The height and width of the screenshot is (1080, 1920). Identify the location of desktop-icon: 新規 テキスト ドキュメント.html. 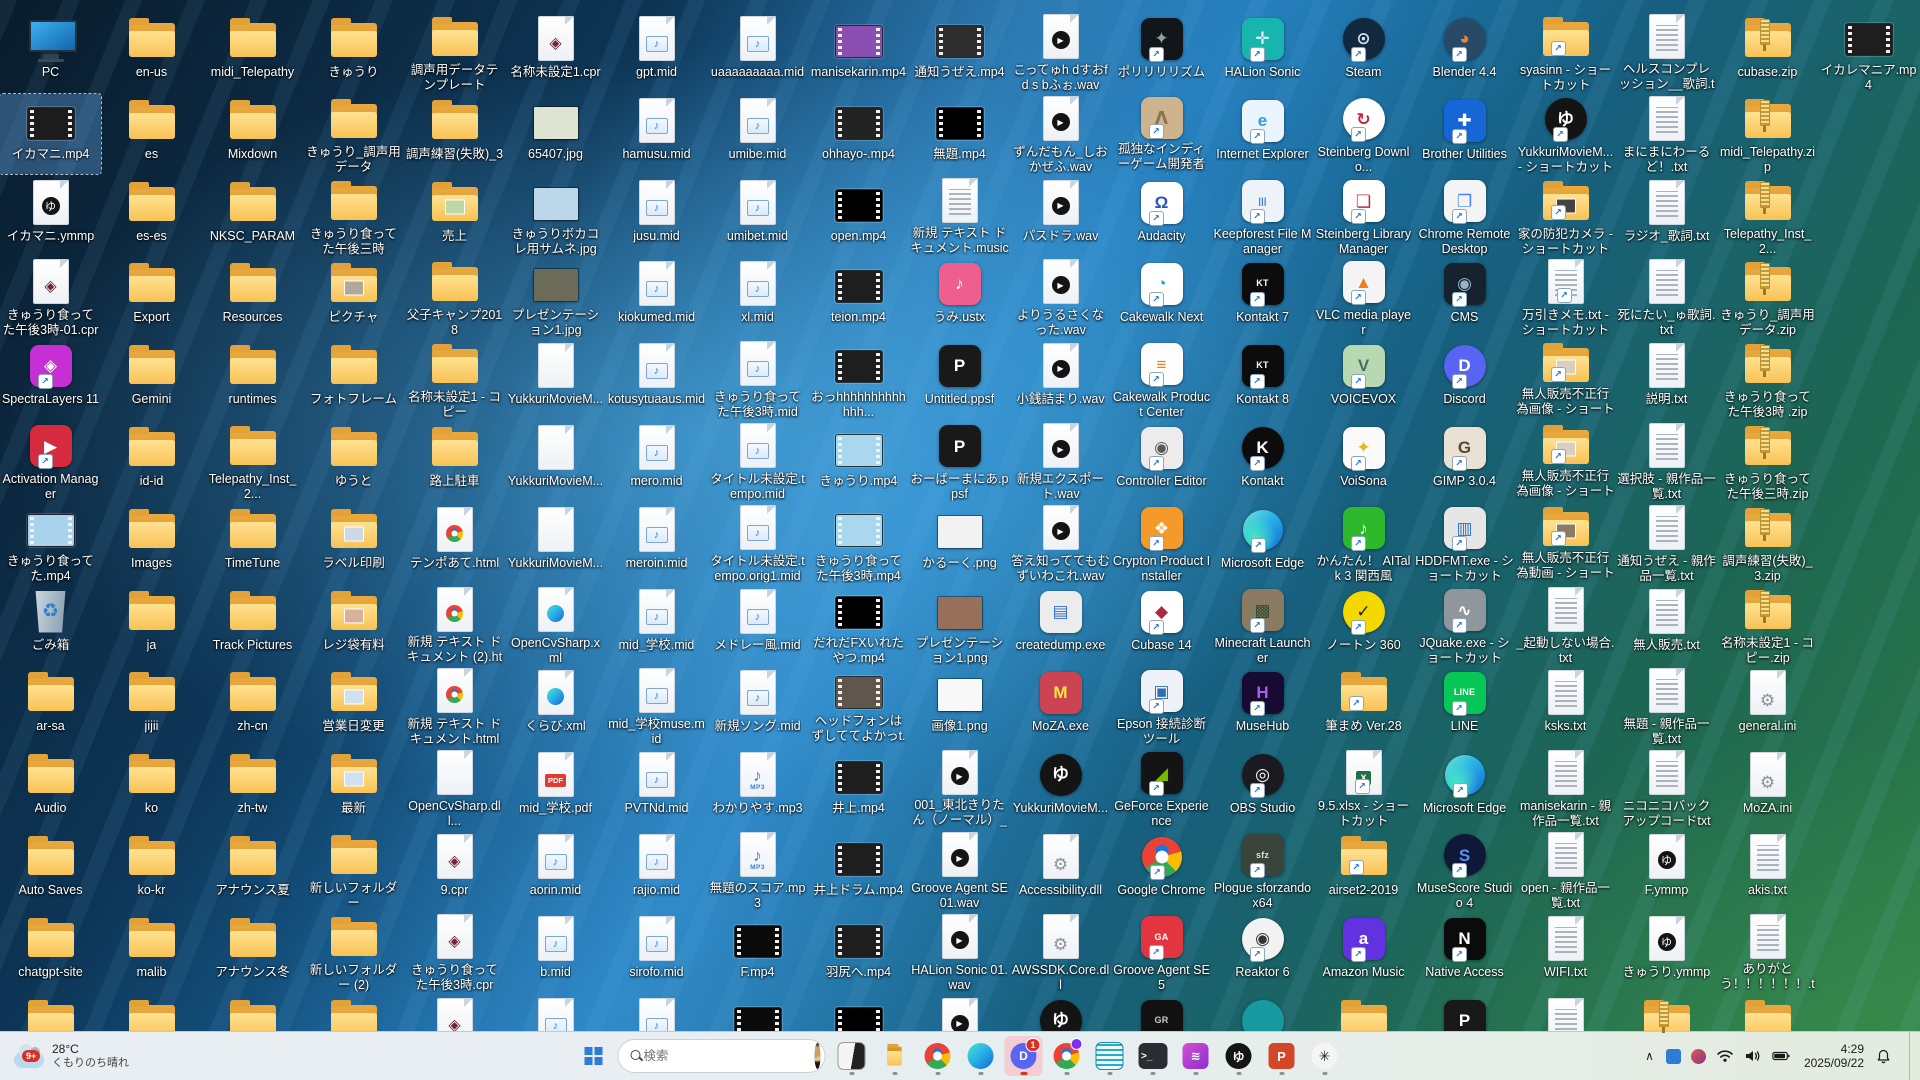
(454, 706).